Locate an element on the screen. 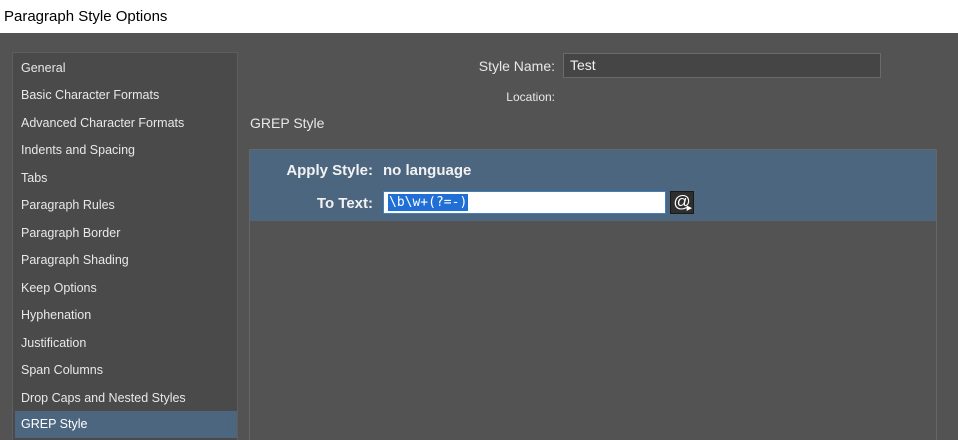 The height and width of the screenshot is (440, 958). sidebar-item-drop-caps-and-nested-styles: Drop Caps and Nested Styles is located at coordinates (126, 398).